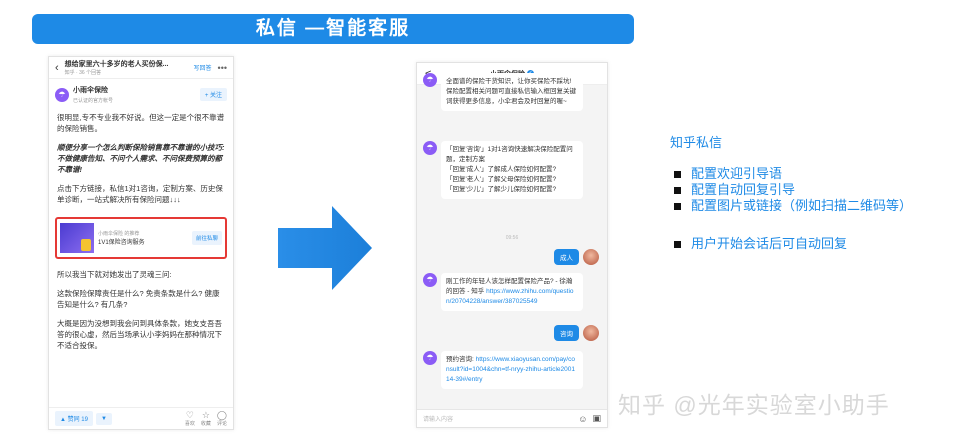 The image size is (966, 440). Describe the element at coordinates (114, 274) in the screenshot. I see `answer-paragraph: 所以我当下就对她发出了灵魂三问:` at that location.